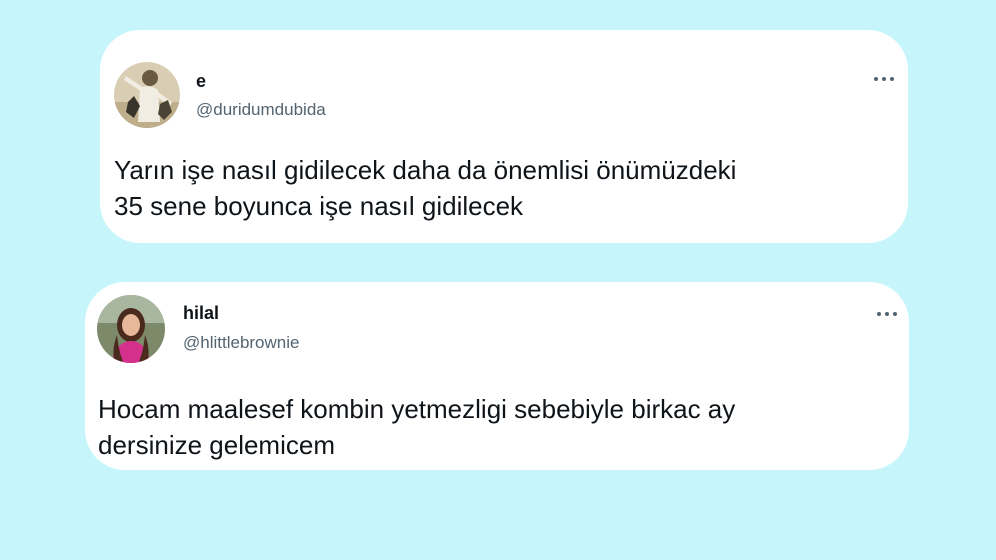 The image size is (996, 560). I want to click on display-name: hilal, so click(201, 313).